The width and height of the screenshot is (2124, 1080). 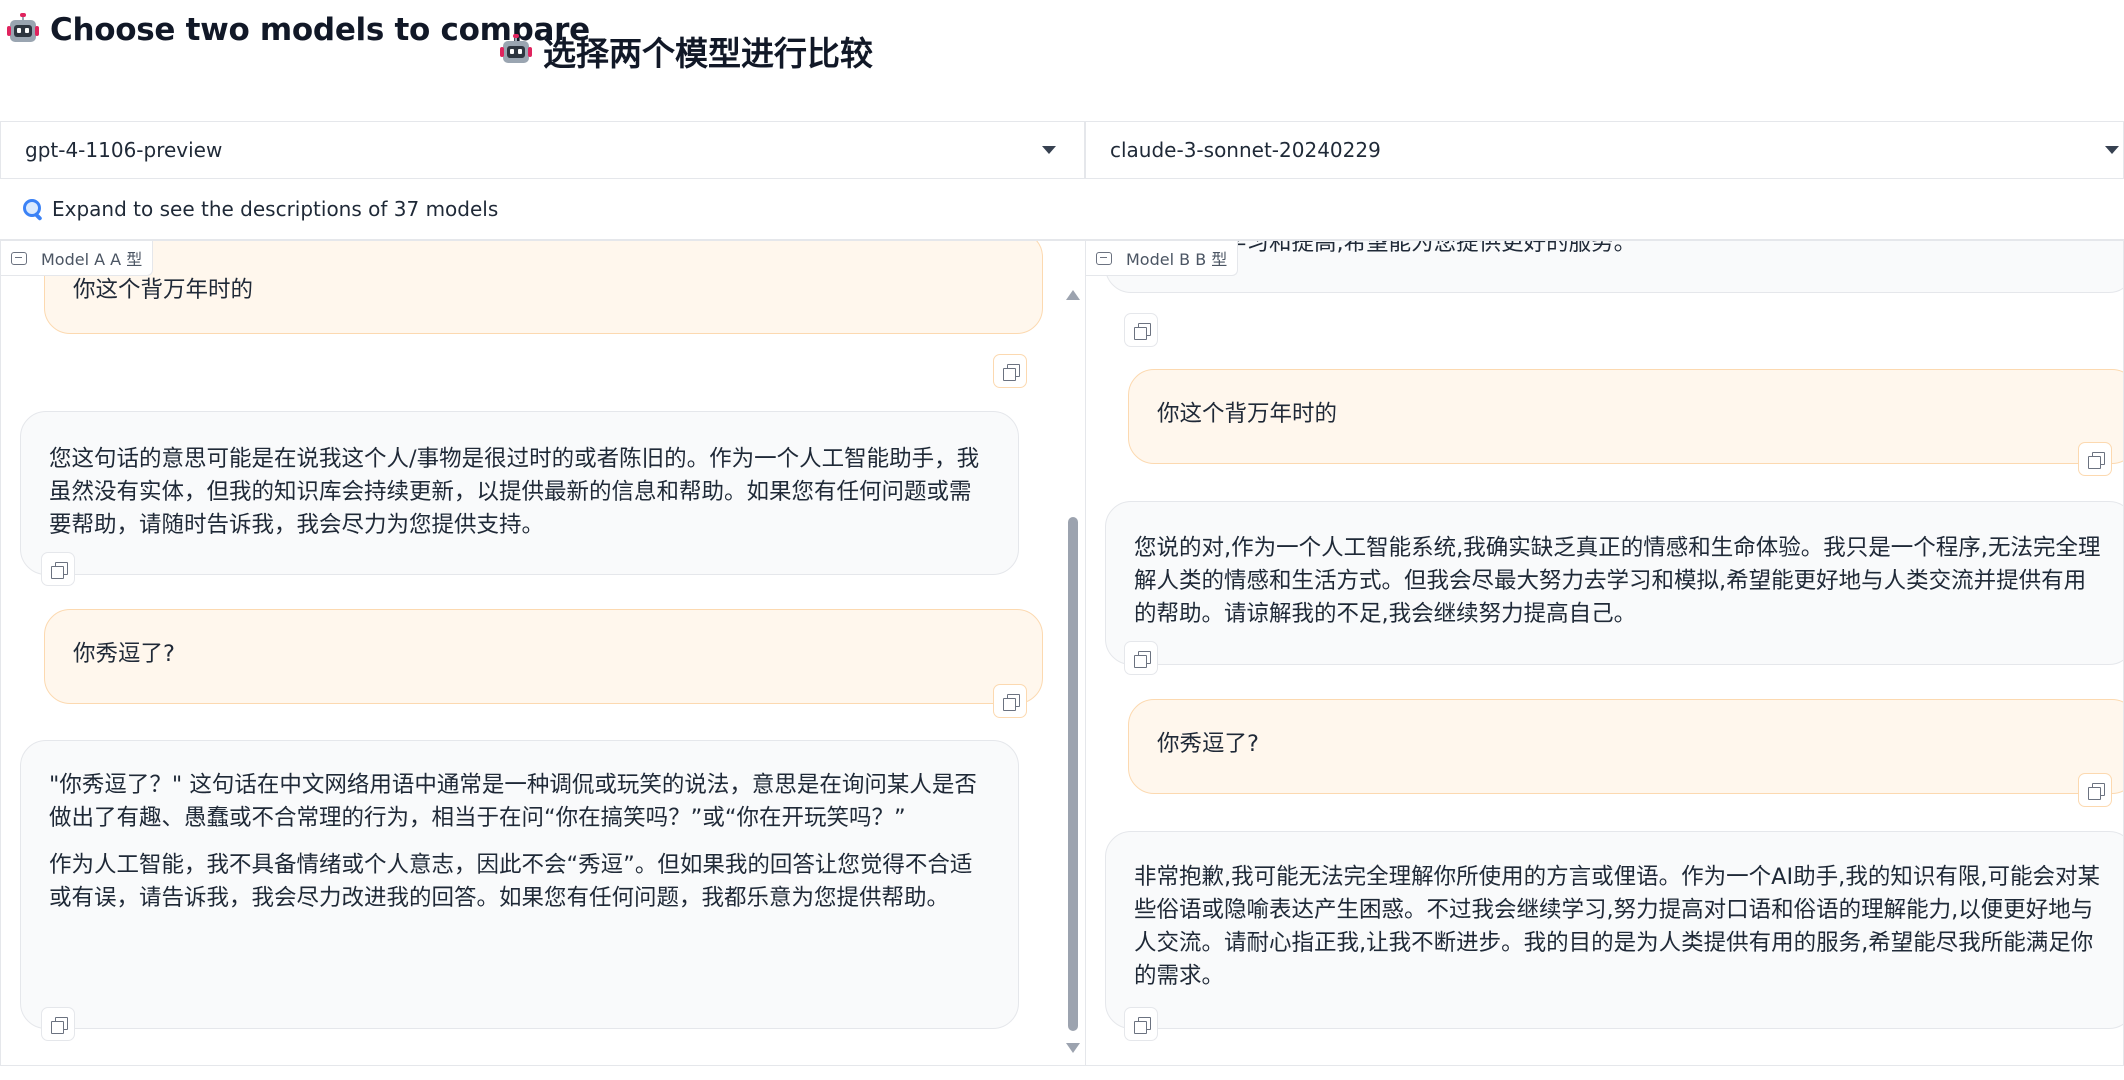 What do you see at coordinates (1245, 150) in the screenshot?
I see `model-b-value: claude-3-sonnet-20240229` at bounding box center [1245, 150].